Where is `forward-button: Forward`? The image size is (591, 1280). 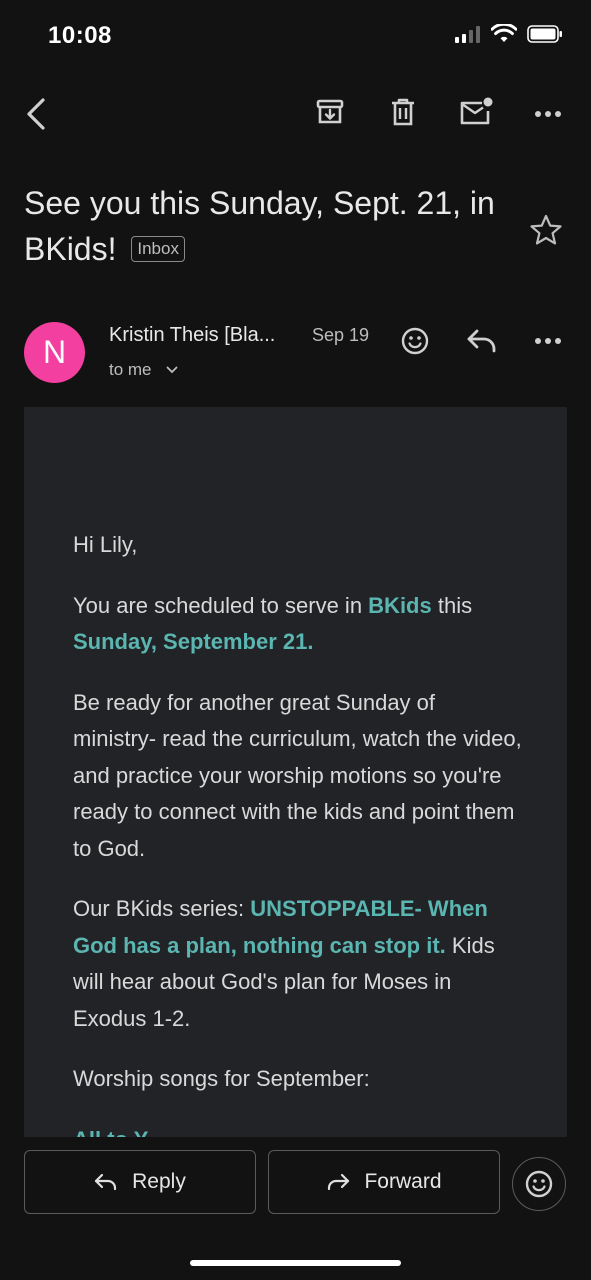 forward-button: Forward is located at coordinates (384, 1182).